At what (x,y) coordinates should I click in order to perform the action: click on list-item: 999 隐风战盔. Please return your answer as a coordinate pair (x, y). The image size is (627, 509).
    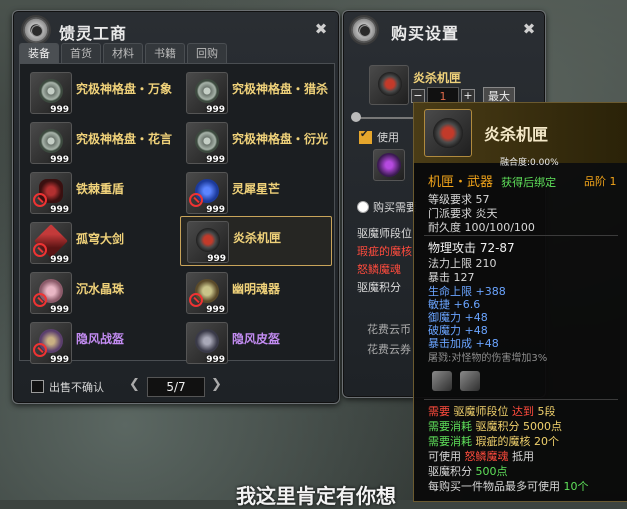
    Looking at the image, I should click on (99, 342).